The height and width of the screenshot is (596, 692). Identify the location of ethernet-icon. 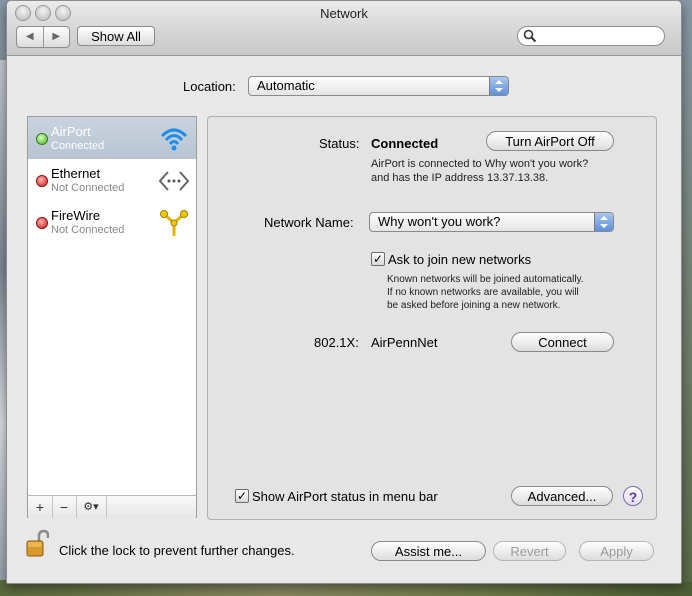
(174, 181).